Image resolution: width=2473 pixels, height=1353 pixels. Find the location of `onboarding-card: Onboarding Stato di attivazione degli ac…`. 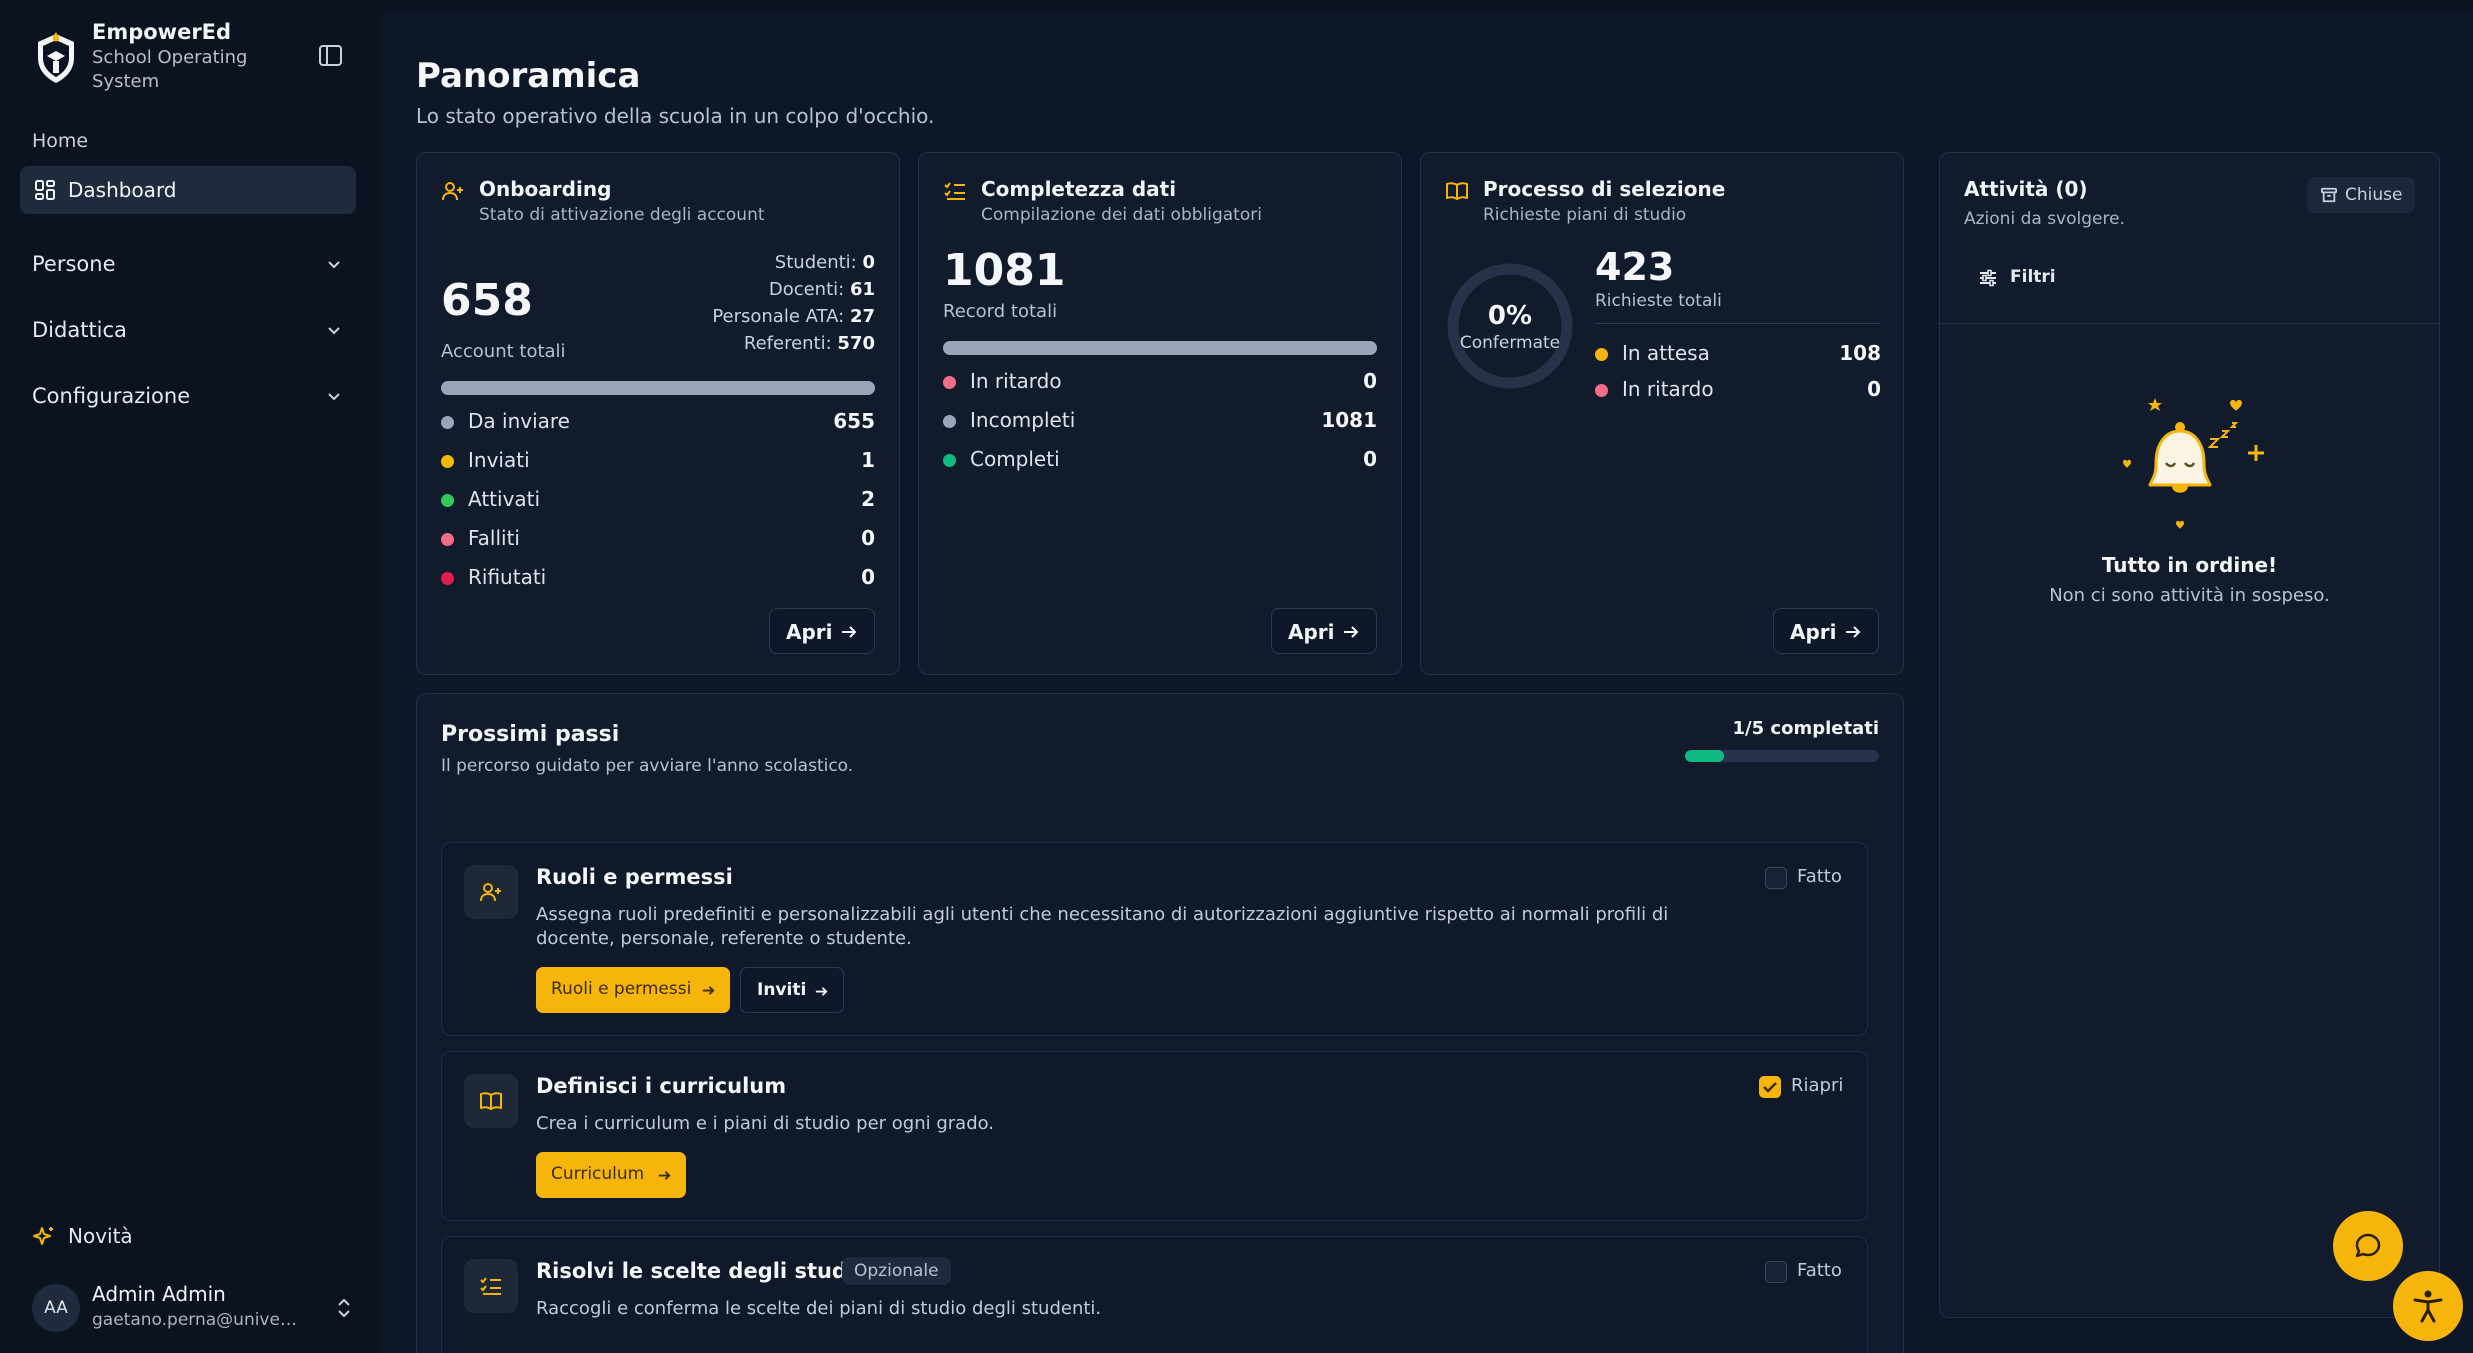

onboarding-card: Onboarding Stato di attivazione degli ac… is located at coordinates (658, 413).